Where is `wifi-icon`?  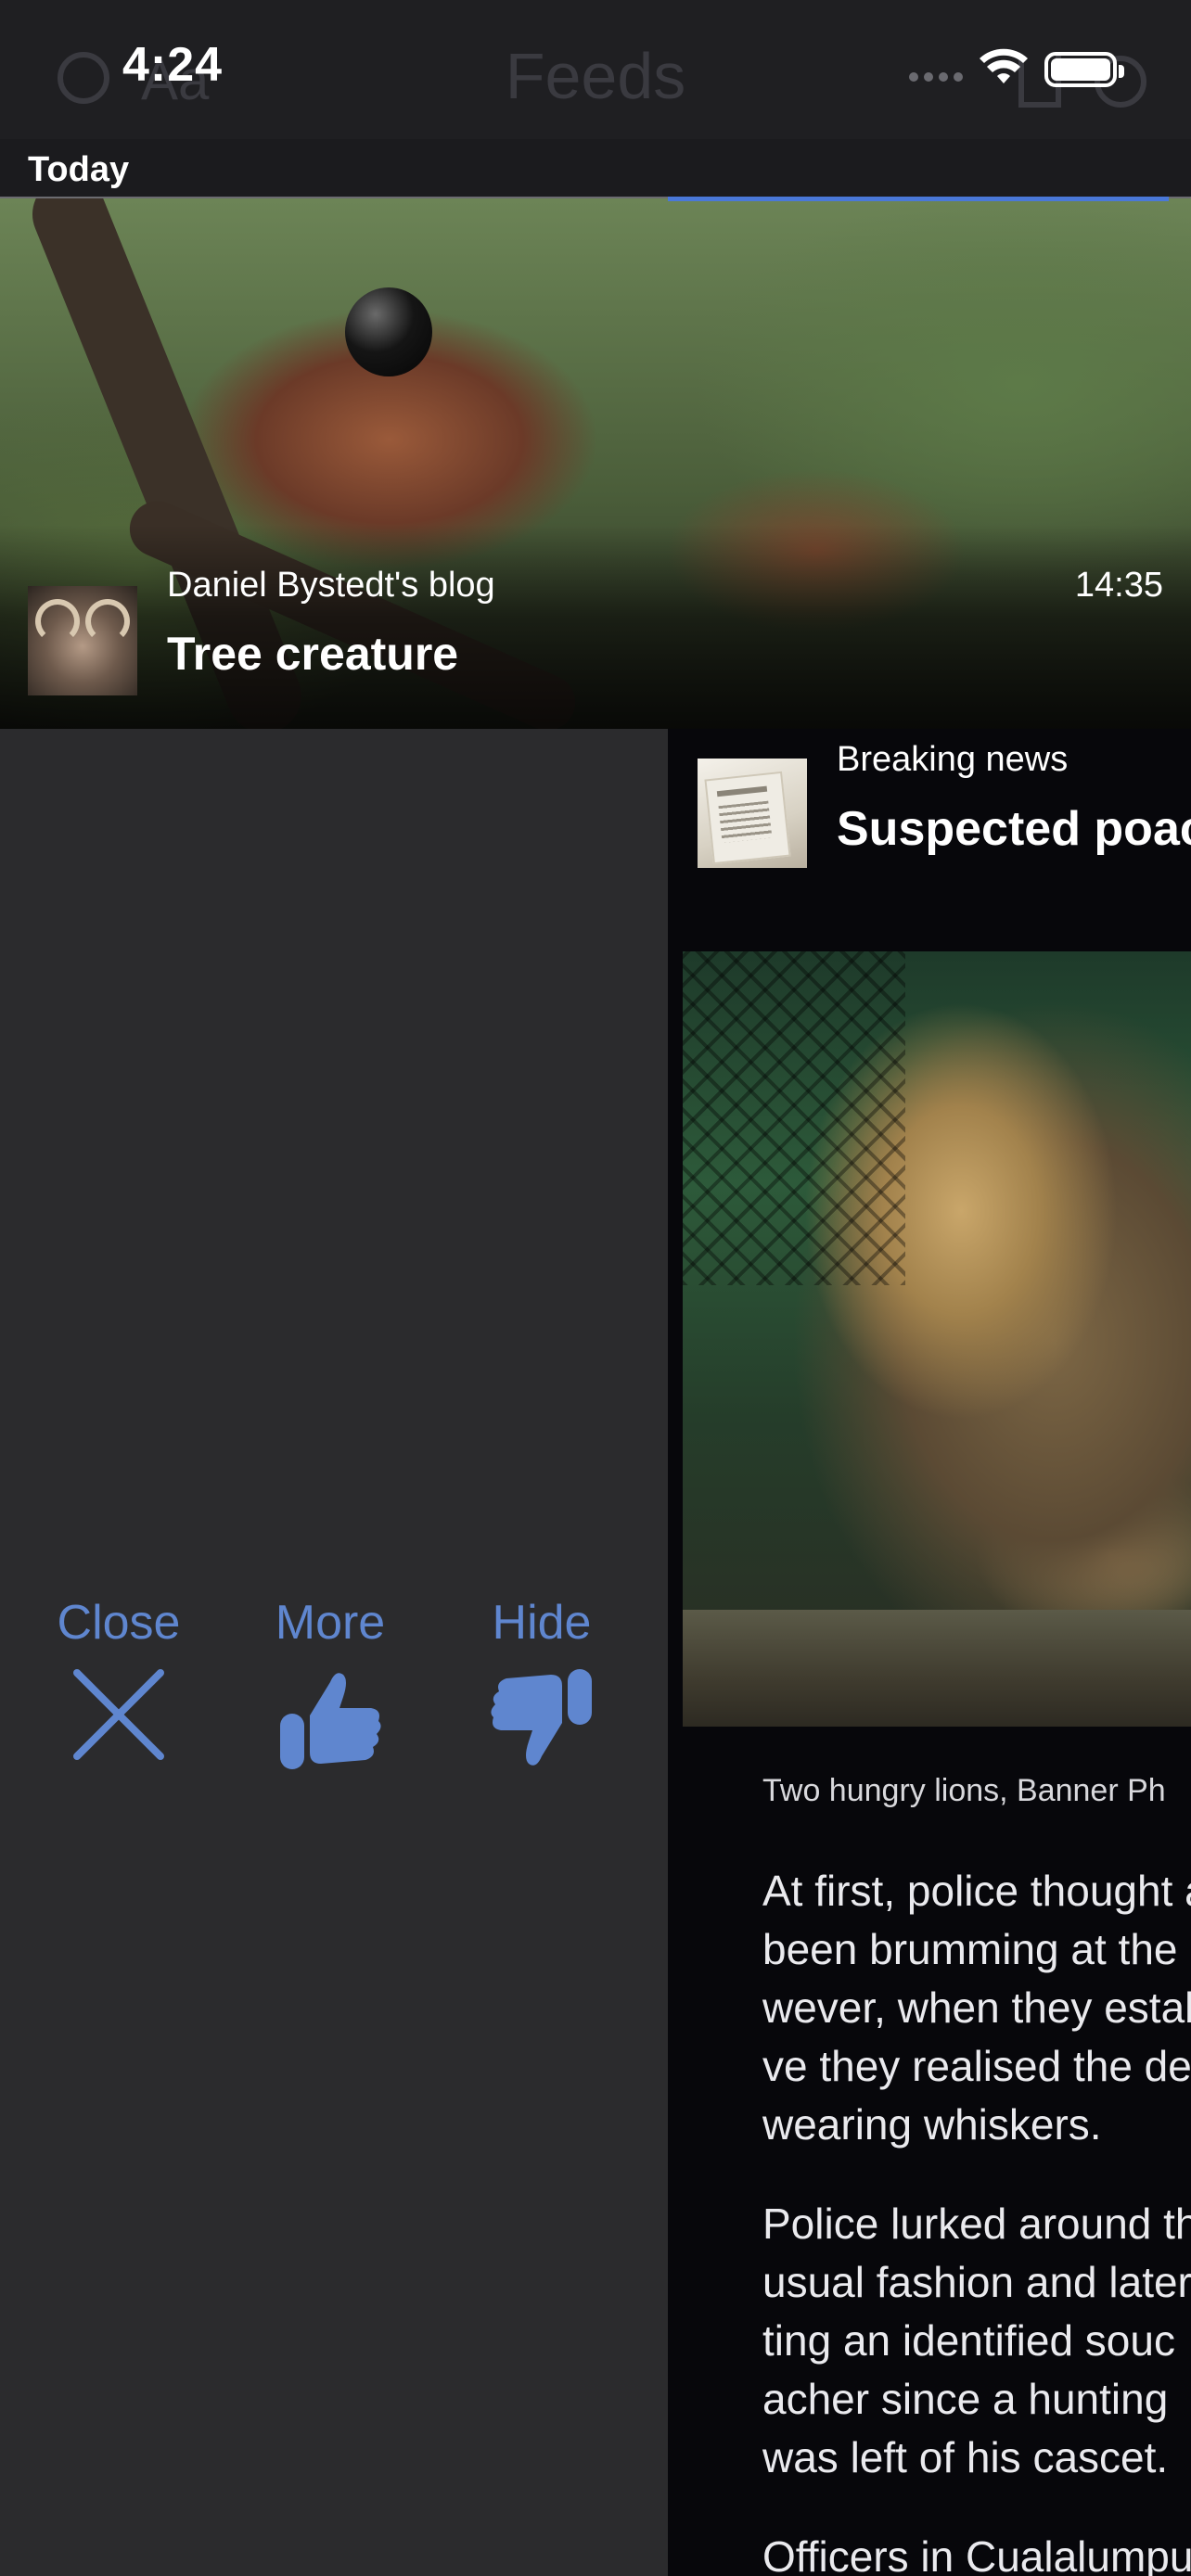 wifi-icon is located at coordinates (1004, 66).